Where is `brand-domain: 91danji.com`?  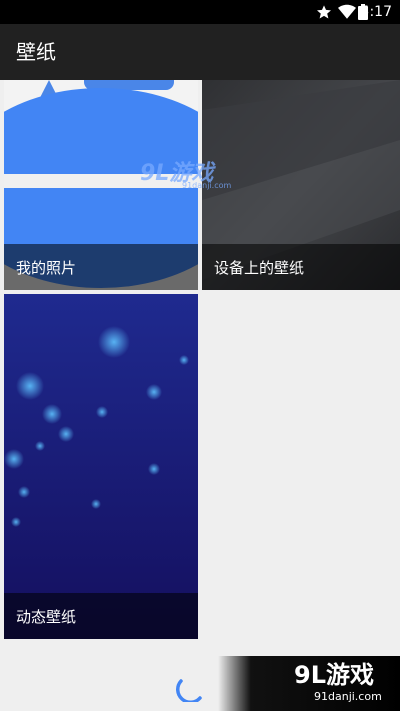 brand-domain: 91danji.com is located at coordinates (348, 696).